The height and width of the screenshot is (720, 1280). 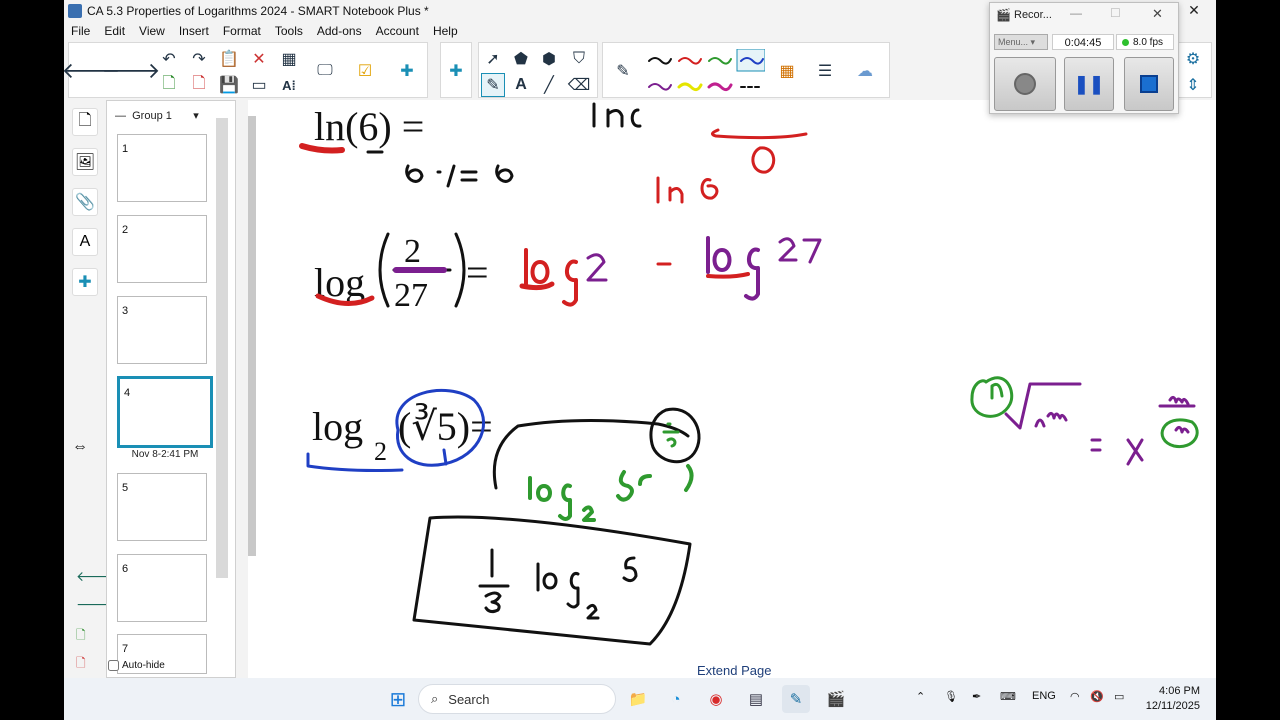 I want to click on taskbar-search: ⌕ Search, so click(x=517, y=699).